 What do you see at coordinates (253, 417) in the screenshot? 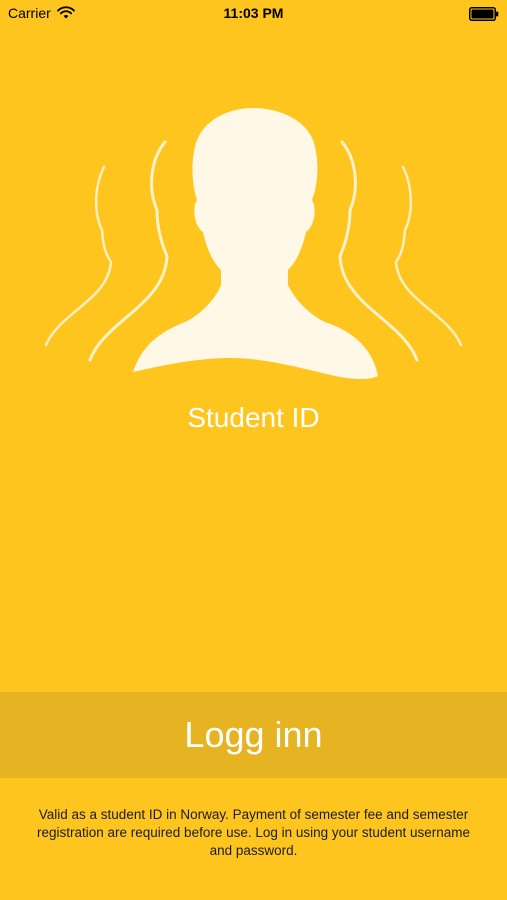
I see `app-title: Student ID` at bounding box center [253, 417].